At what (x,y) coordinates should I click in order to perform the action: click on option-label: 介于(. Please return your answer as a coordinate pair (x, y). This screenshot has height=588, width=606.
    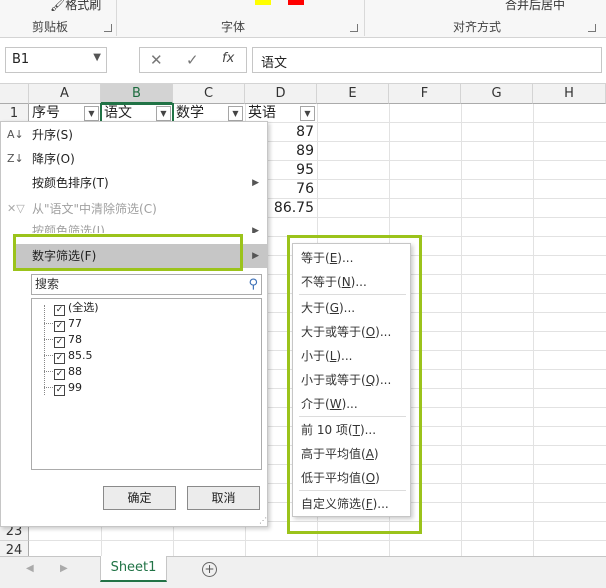
    Looking at the image, I should click on (315, 404).